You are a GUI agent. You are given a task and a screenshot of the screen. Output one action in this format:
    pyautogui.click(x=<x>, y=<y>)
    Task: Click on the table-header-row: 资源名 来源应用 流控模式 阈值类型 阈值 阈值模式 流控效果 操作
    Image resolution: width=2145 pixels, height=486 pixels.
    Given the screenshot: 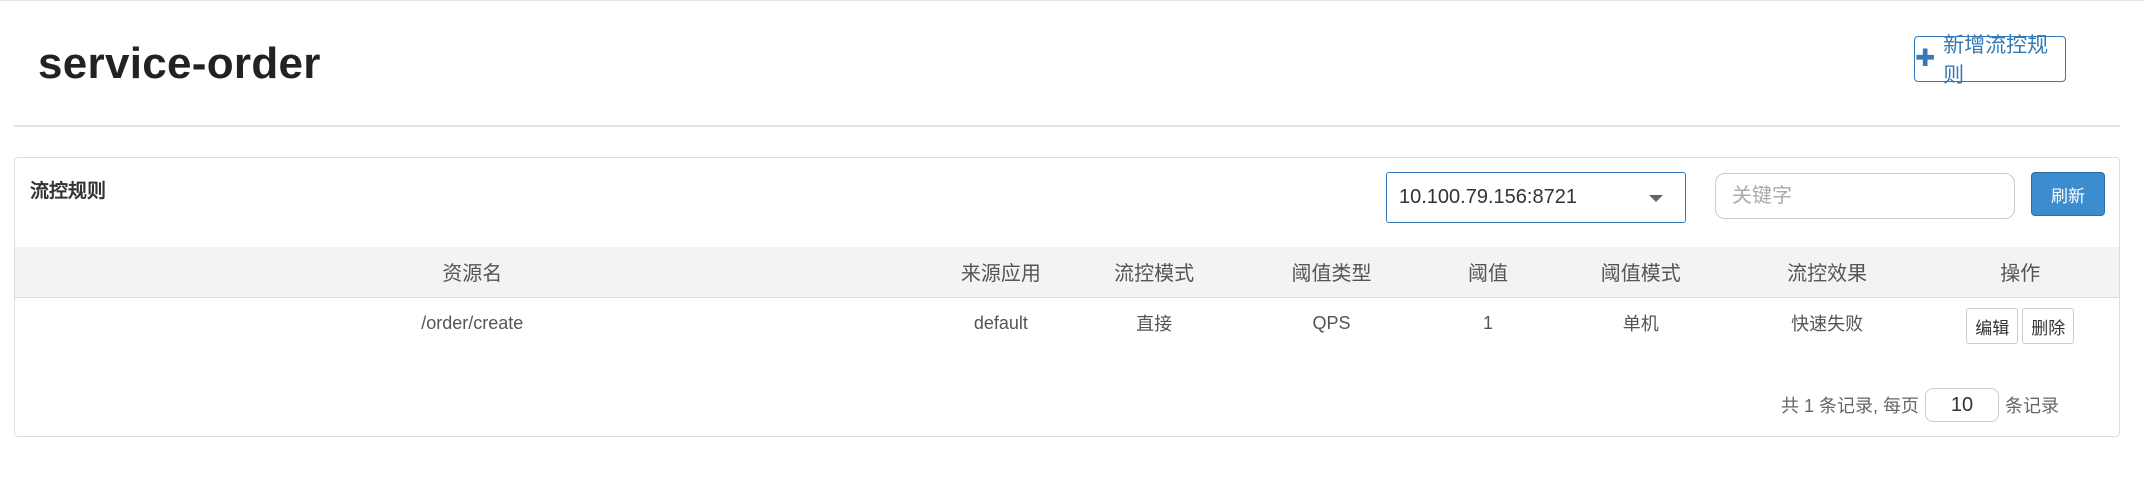 What is the action you would take?
    pyautogui.click(x=1067, y=272)
    